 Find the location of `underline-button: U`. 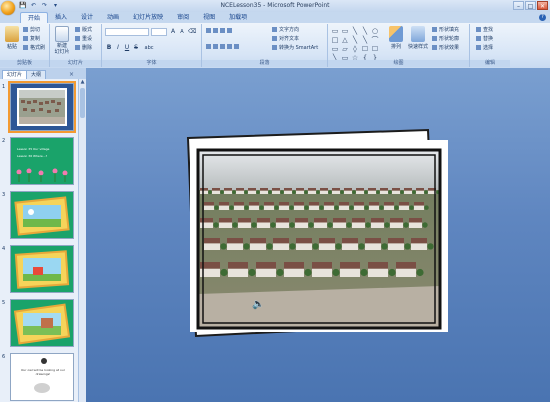

underline-button: U is located at coordinates (127, 48).